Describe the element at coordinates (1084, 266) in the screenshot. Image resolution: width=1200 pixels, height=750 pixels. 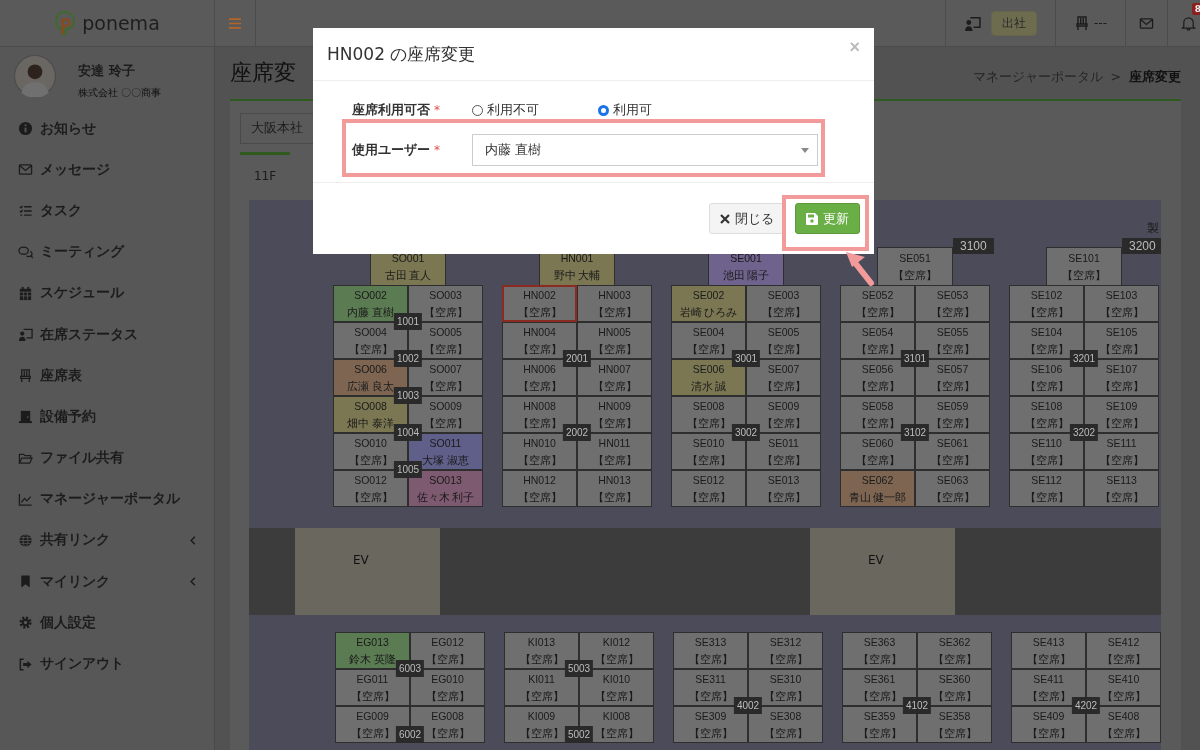
I see `seat: SE101 【空席】` at that location.